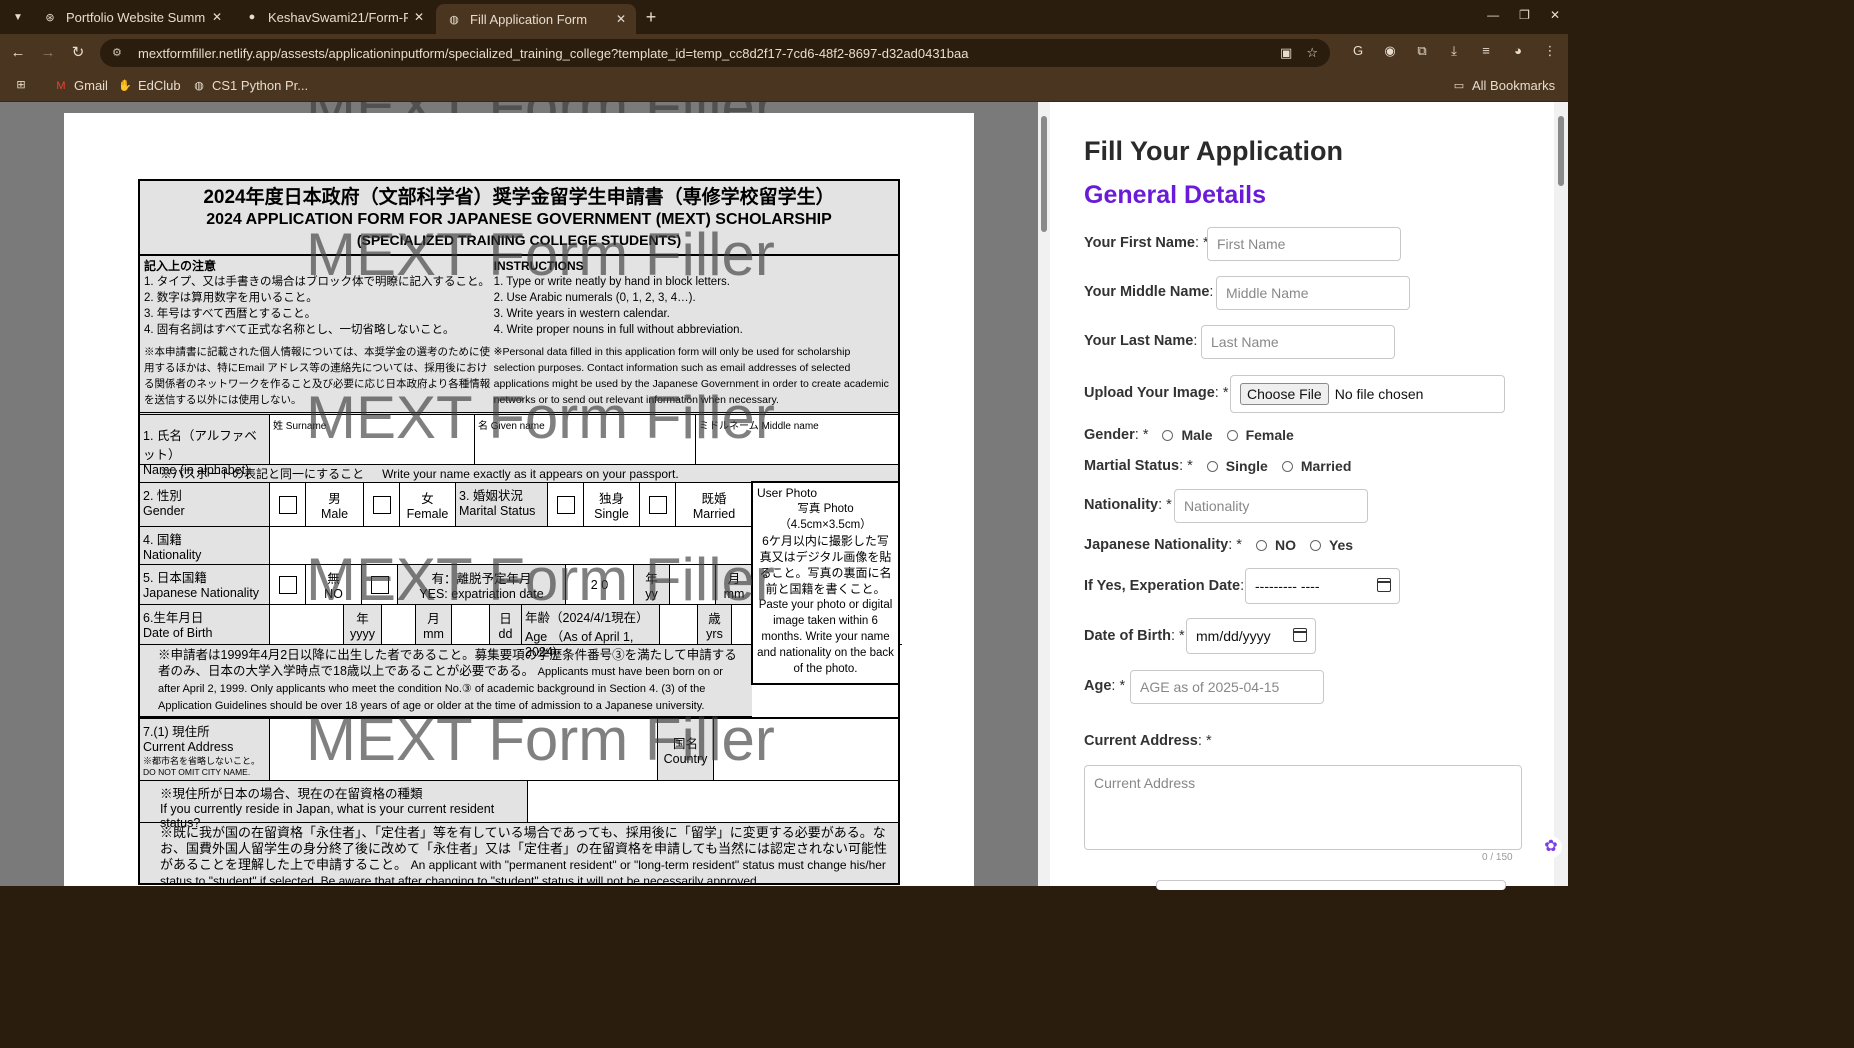 This screenshot has width=1854, height=1048. What do you see at coordinates (1551, 847) in the screenshot?
I see `assistant-floating-icon: ✿` at bounding box center [1551, 847].